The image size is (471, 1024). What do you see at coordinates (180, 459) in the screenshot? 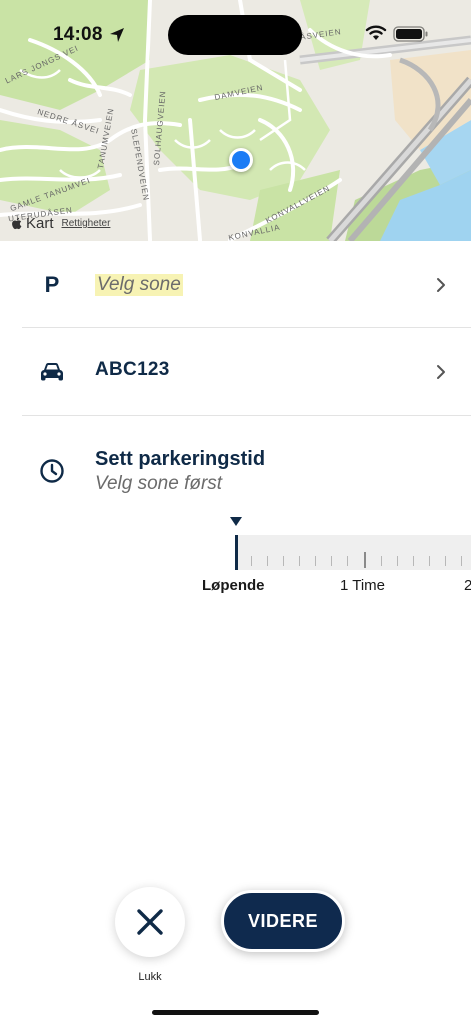
I see `time-title: Sett parkeringstid` at bounding box center [180, 459].